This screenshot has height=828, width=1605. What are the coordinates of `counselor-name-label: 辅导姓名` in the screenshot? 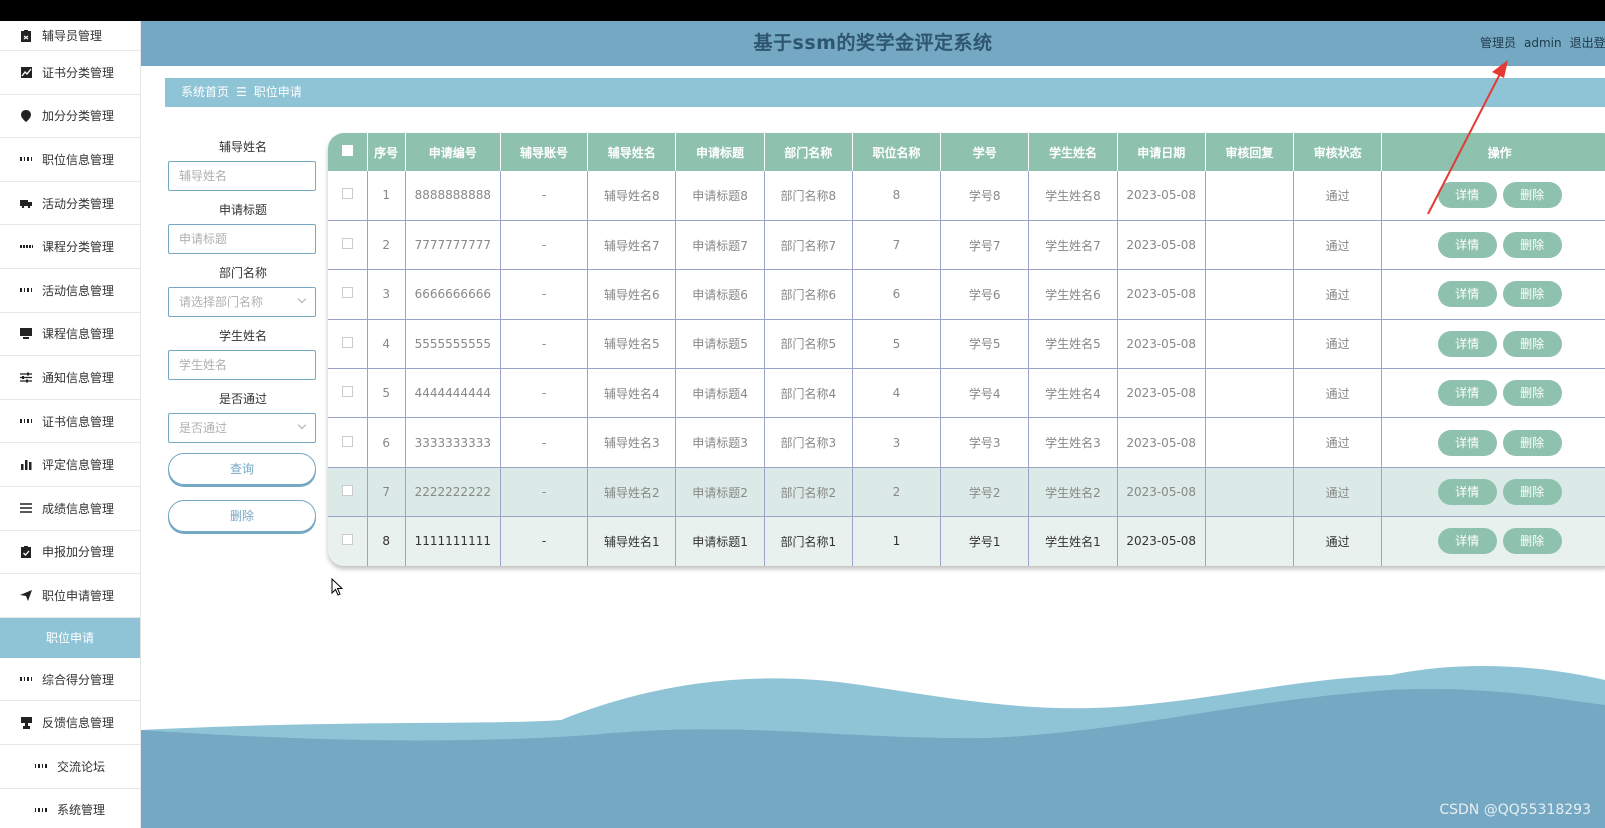 It's located at (242, 147).